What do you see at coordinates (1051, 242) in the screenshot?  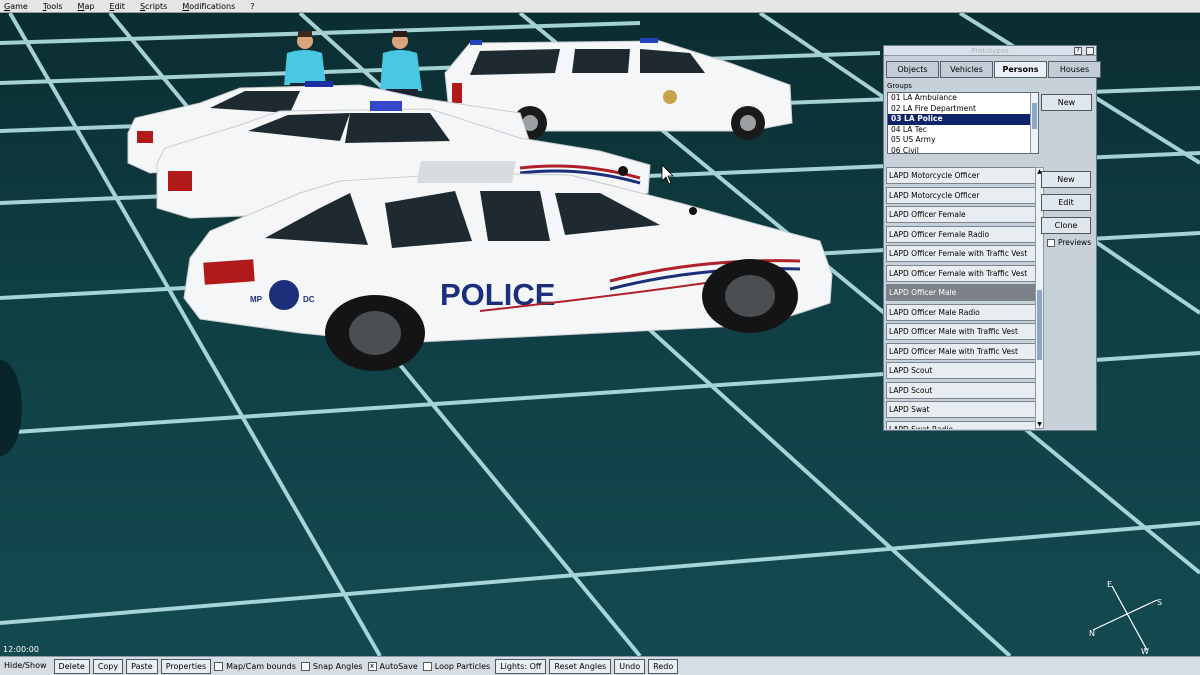 I see `previews-checkbox-box` at bounding box center [1051, 242].